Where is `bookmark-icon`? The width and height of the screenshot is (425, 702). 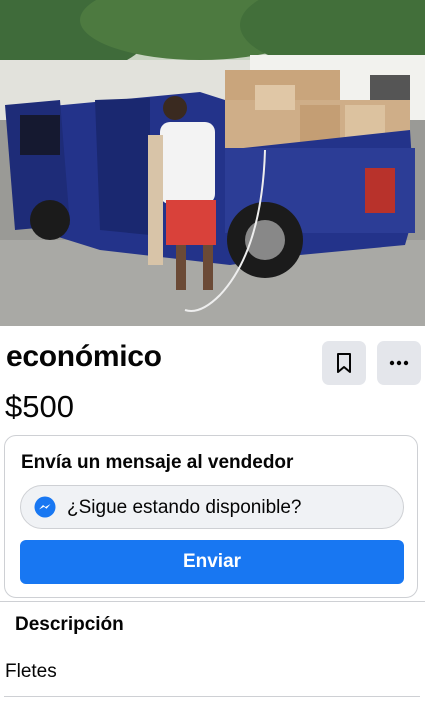 bookmark-icon is located at coordinates (344, 363).